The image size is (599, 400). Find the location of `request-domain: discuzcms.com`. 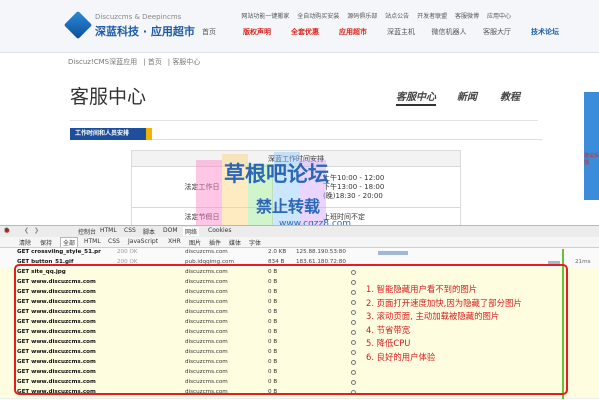

request-domain: discuzcms.com is located at coordinates (206, 252).